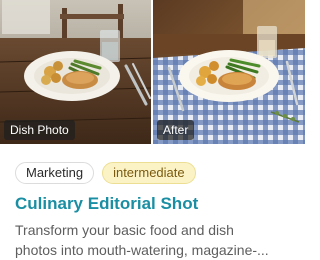 The height and width of the screenshot is (260, 320). What do you see at coordinates (124, 230) in the screenshot?
I see `description-line: Transform your basic food and dish` at bounding box center [124, 230].